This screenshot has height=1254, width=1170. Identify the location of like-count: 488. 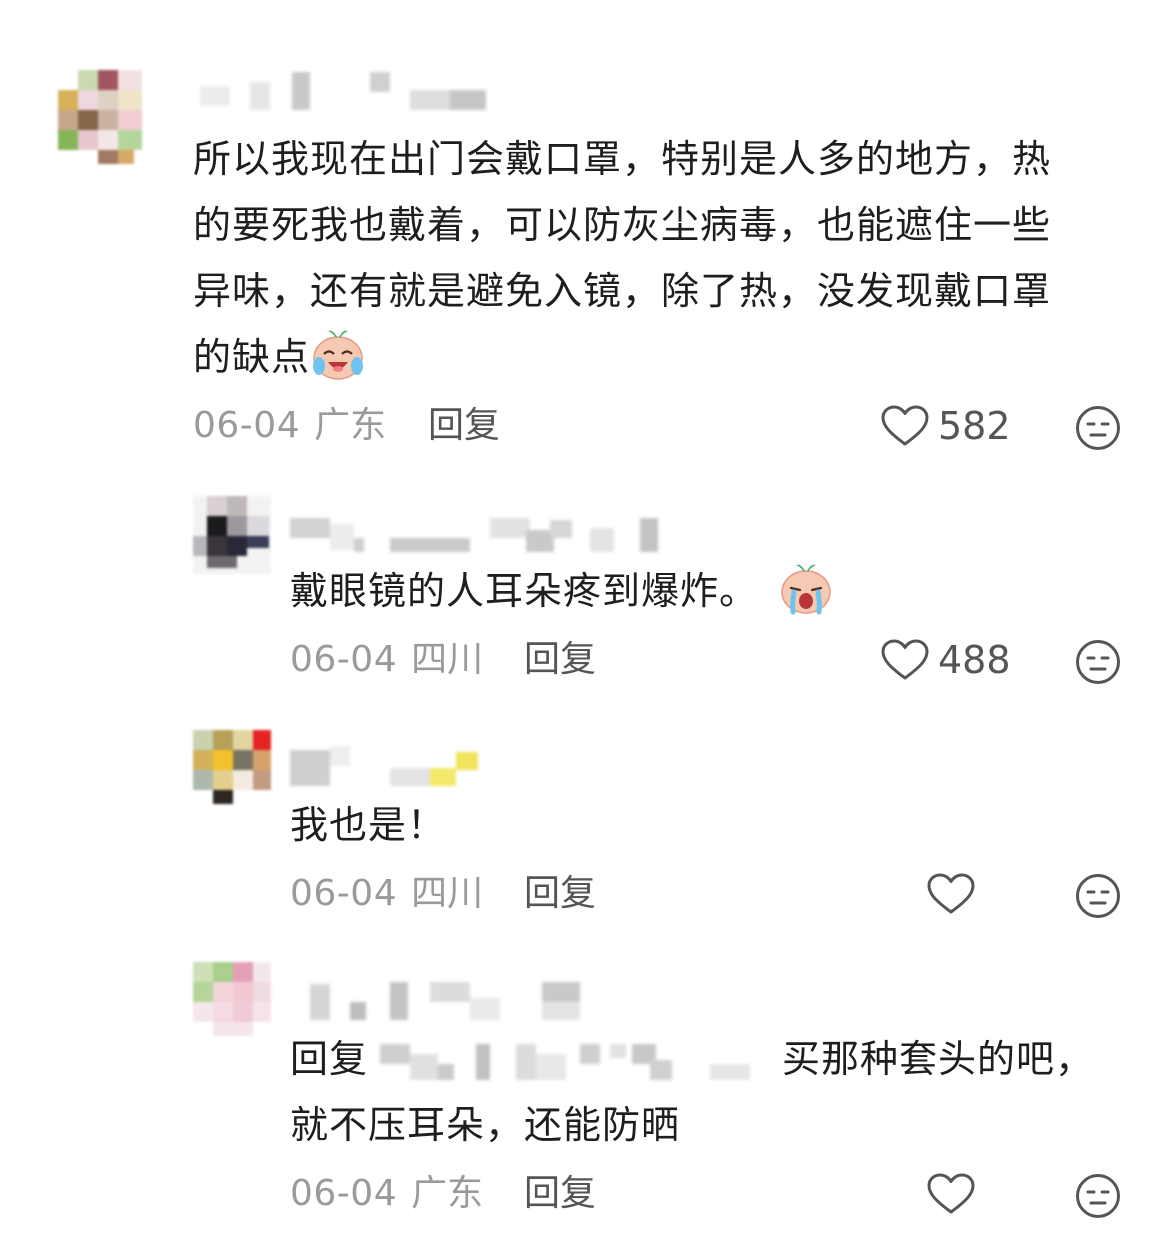
(974, 660).